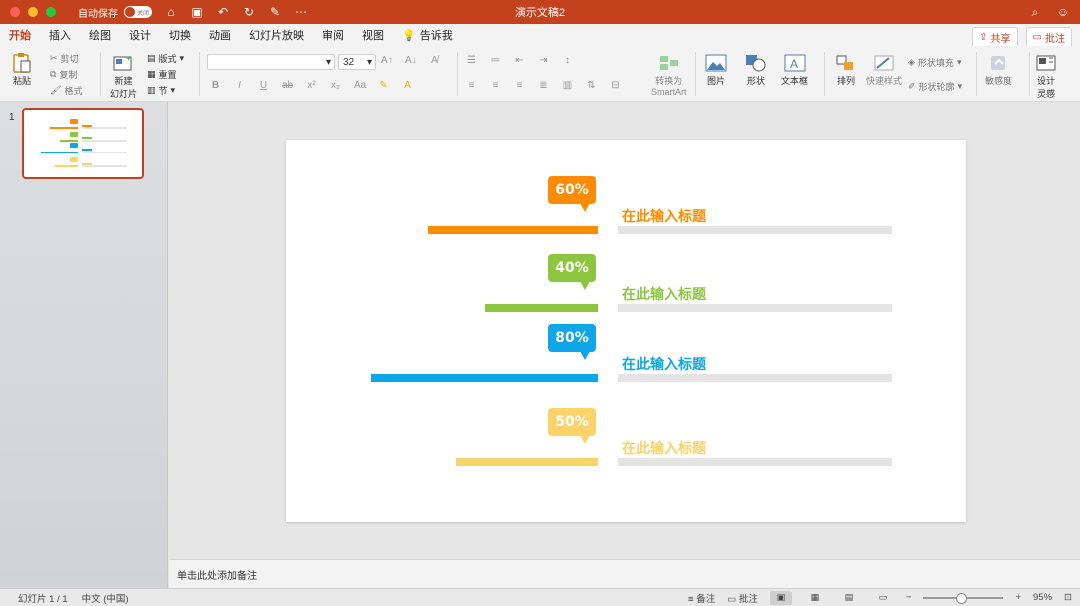  I want to click on designer-button: 设计 灵感, so click(1046, 76).